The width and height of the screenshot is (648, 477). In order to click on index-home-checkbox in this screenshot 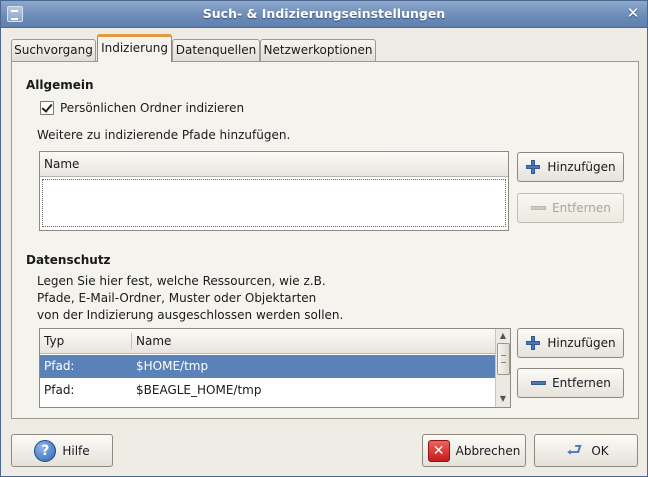, I will do `click(47, 108)`.